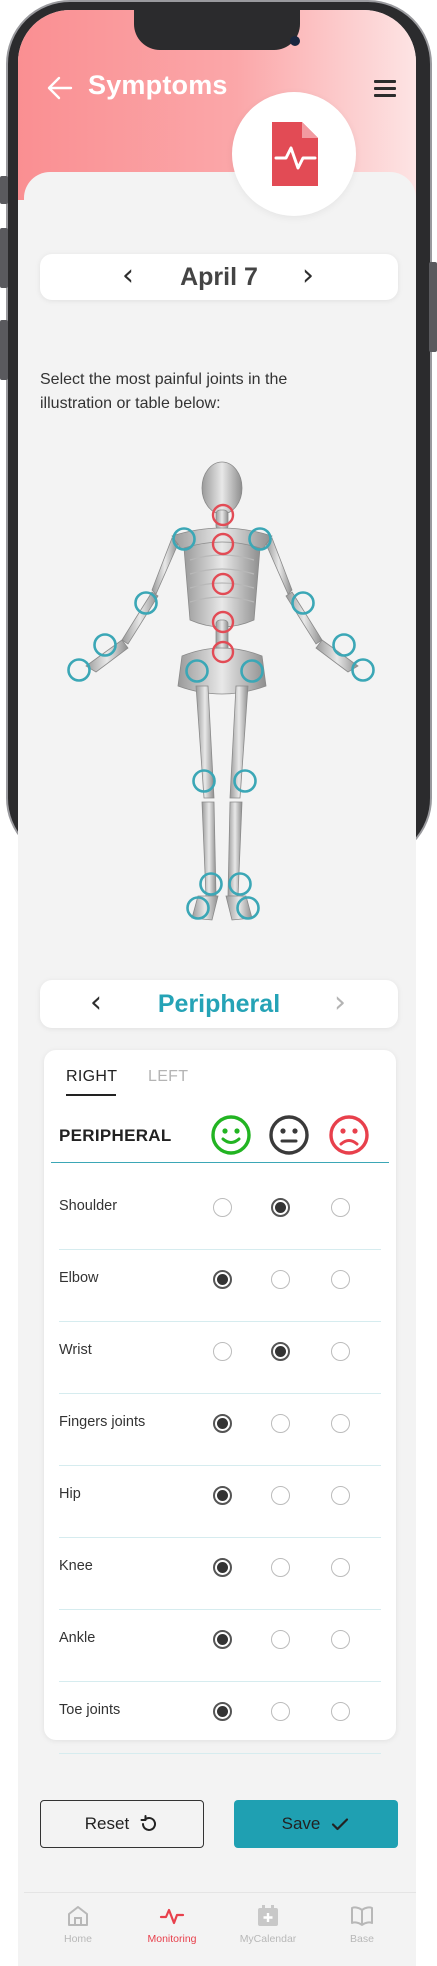  What do you see at coordinates (219, 1004) in the screenshot?
I see `group-selector: ‹ Peripheral ›` at bounding box center [219, 1004].